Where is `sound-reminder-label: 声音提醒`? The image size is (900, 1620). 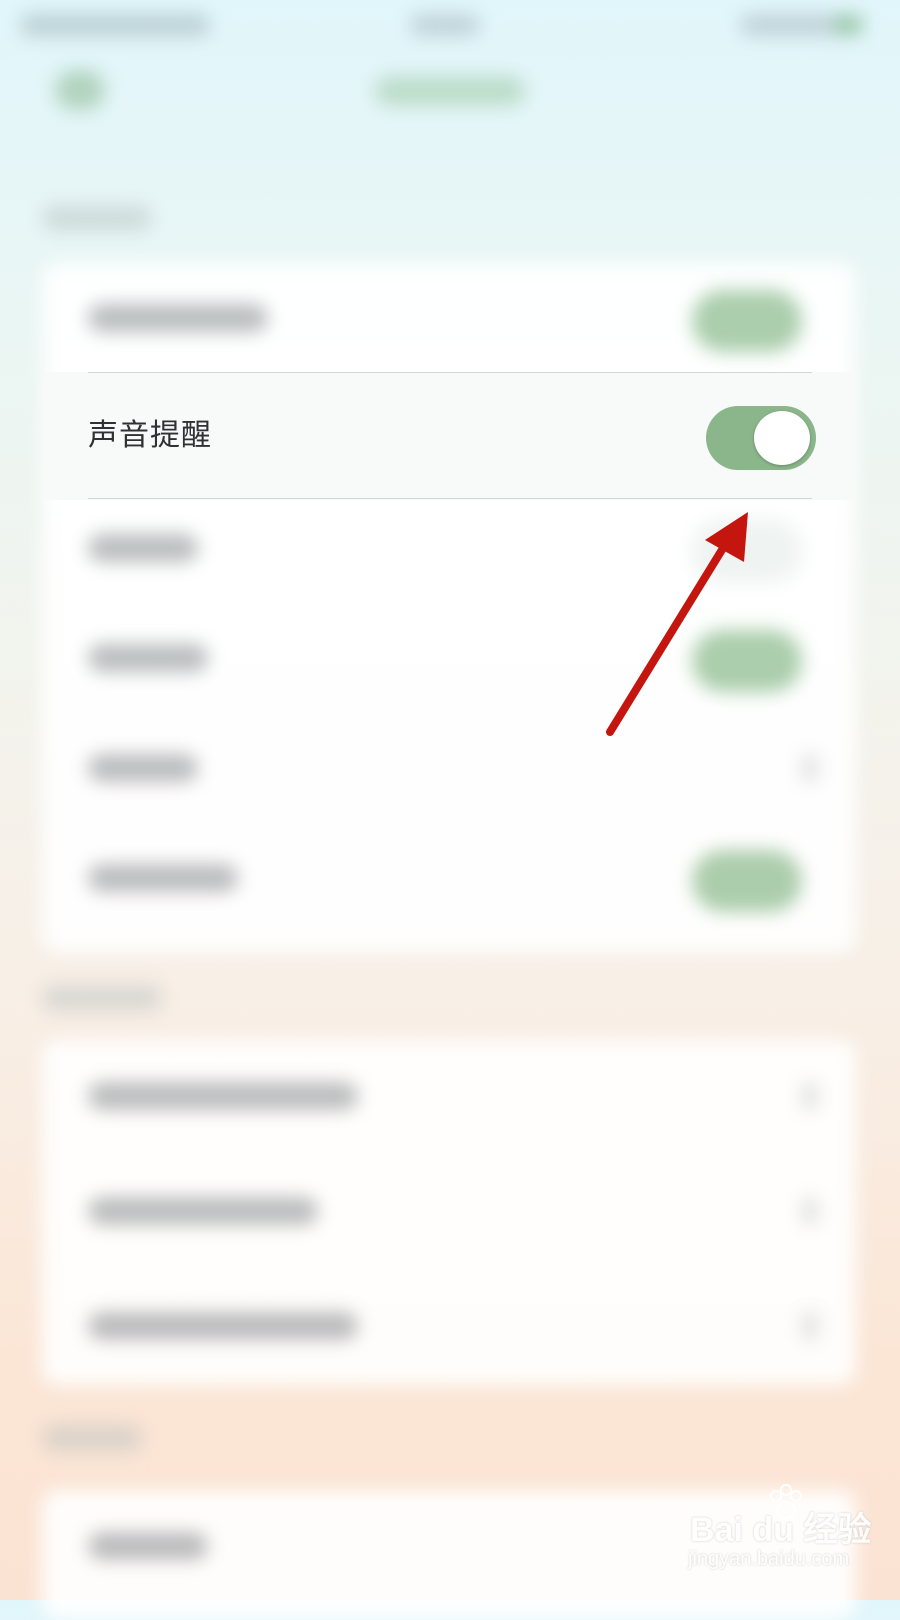 sound-reminder-label: 声音提醒 is located at coordinates (150, 435).